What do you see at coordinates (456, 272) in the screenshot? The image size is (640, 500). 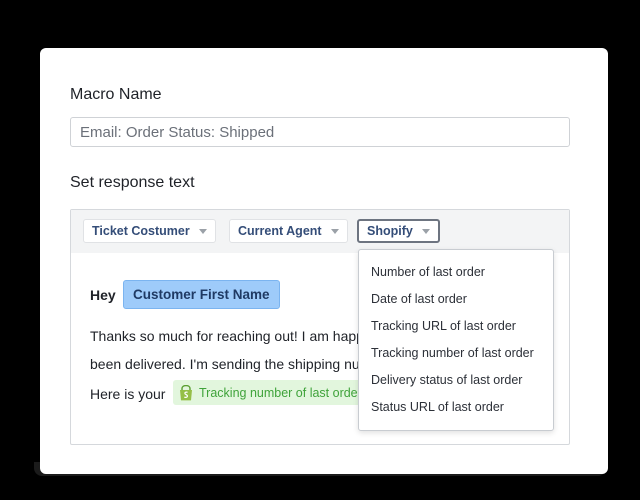 I see `menu-item-number-of-last-order: Number of last order` at bounding box center [456, 272].